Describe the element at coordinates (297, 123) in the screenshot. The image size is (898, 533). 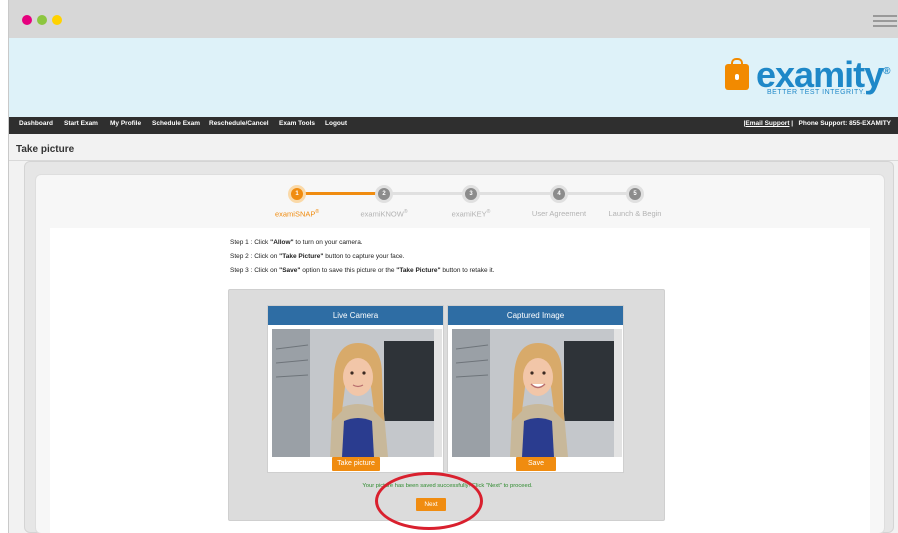
I see `nav-exam-tools: Exam Tools` at that location.